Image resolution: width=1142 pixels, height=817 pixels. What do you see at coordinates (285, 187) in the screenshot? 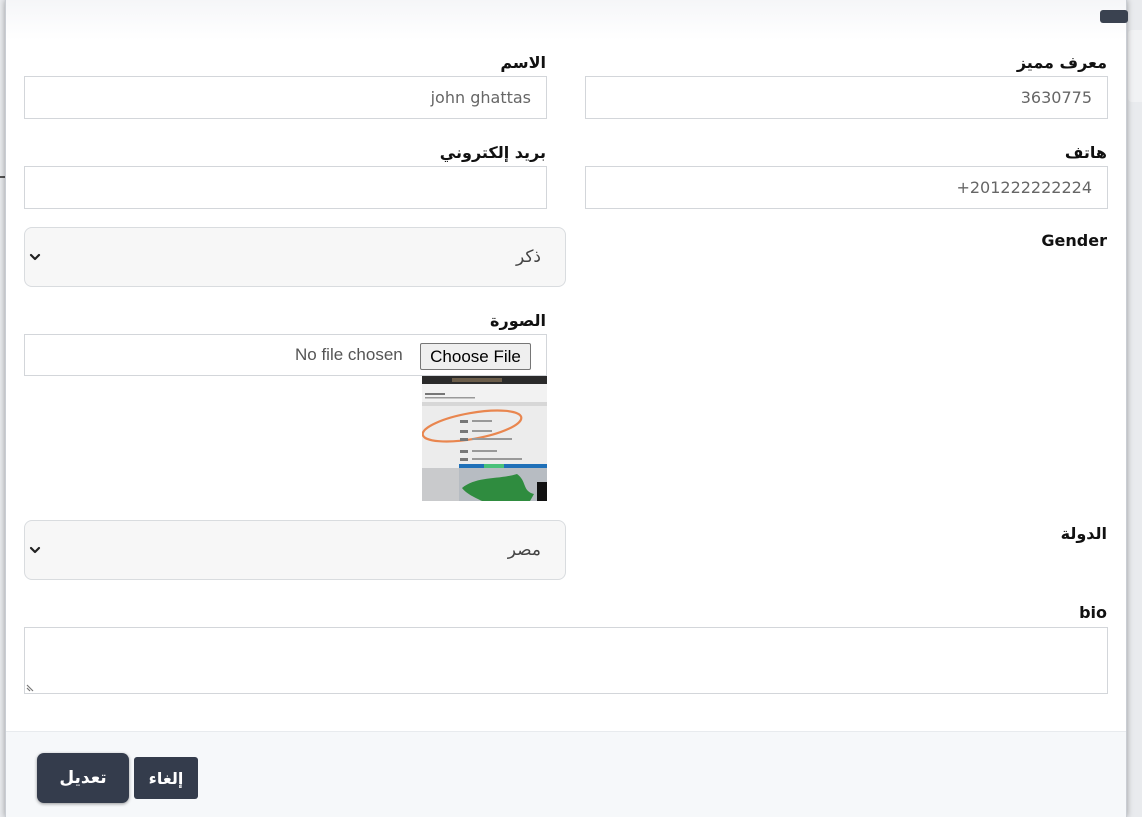
I see `email-field` at bounding box center [285, 187].